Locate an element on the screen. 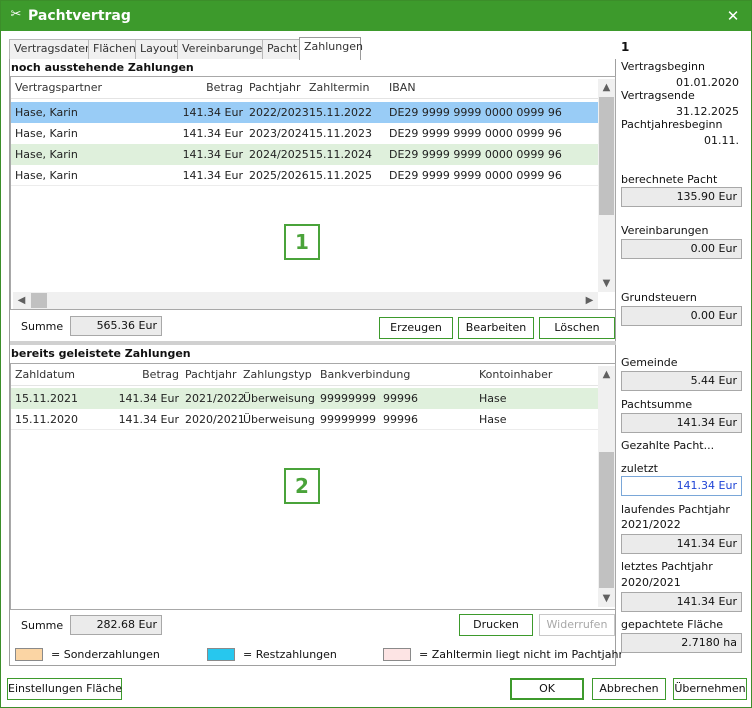 The width and height of the screenshot is (752, 708). legend-swatch-special is located at coordinates (29, 654).